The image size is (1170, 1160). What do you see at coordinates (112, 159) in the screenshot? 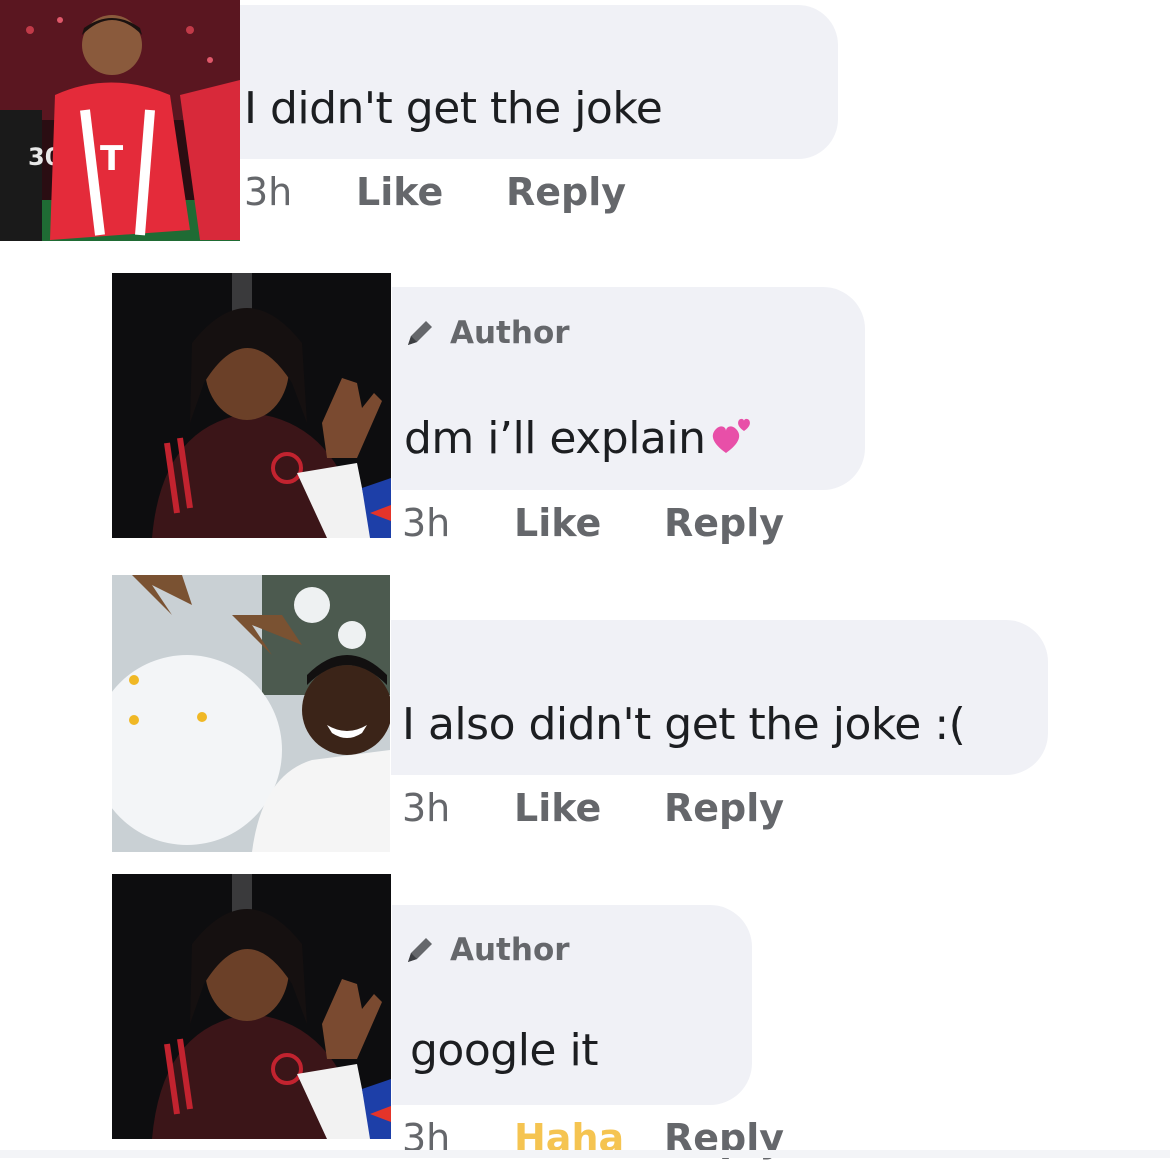
I see `svg-text: T` at bounding box center [112, 159].